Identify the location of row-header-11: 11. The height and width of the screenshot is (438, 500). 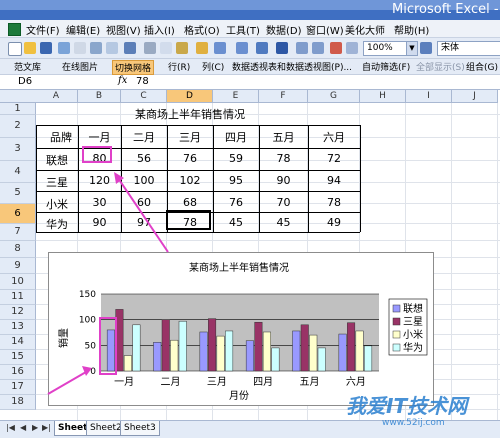
(18, 297).